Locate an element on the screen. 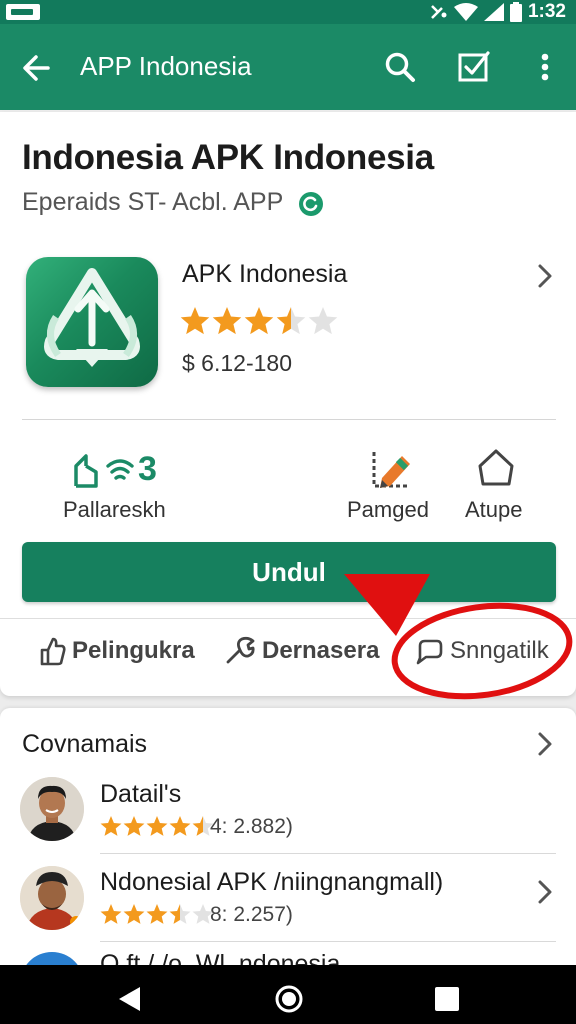 This screenshot has height=1024, width=576. action-comment: Snngatilk is located at coordinates (481, 651).